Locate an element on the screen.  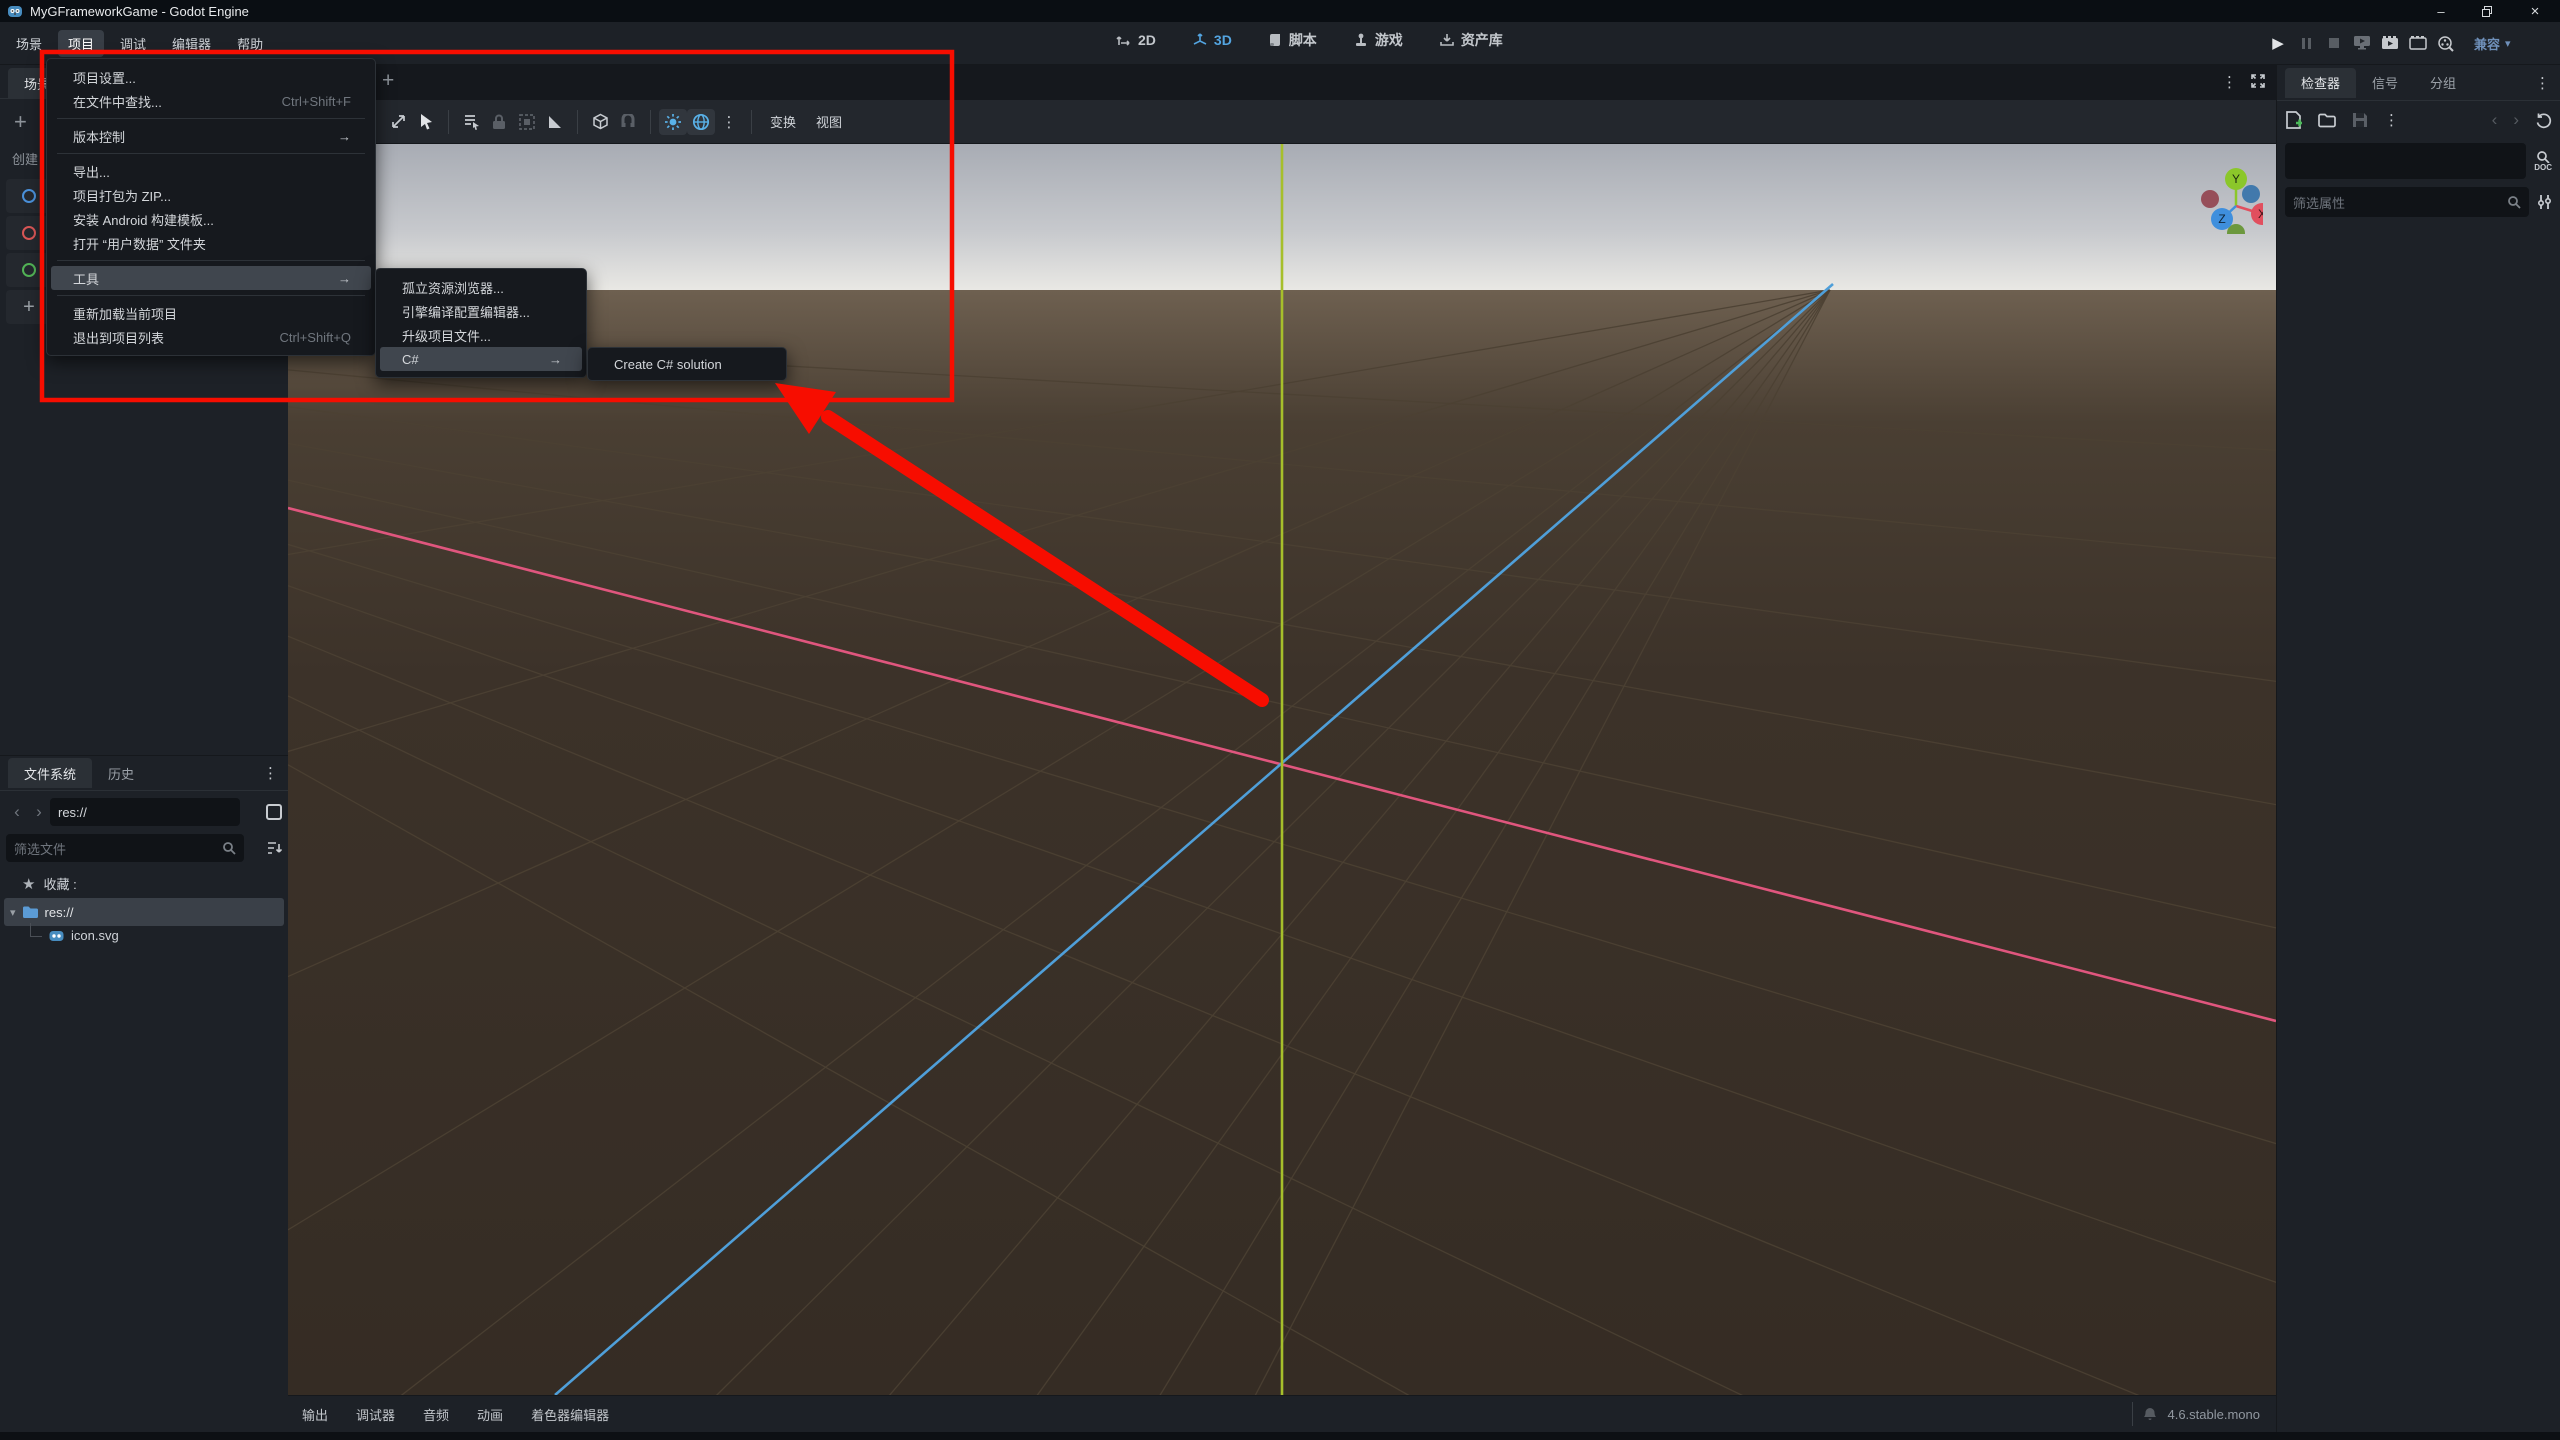
scene-tab-options-icon: ⋮ is located at coordinates (2229, 82).